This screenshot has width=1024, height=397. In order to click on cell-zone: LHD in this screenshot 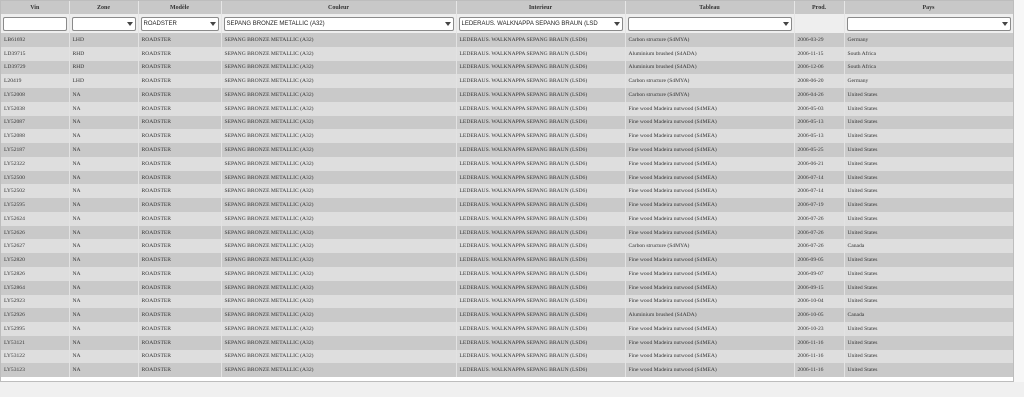, I will do `click(104, 40)`.